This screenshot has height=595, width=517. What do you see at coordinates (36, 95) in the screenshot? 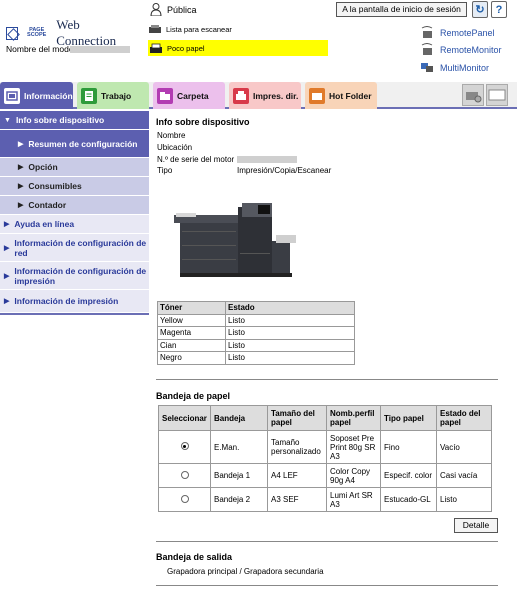
I see `tab-information: Información` at bounding box center [36, 95].